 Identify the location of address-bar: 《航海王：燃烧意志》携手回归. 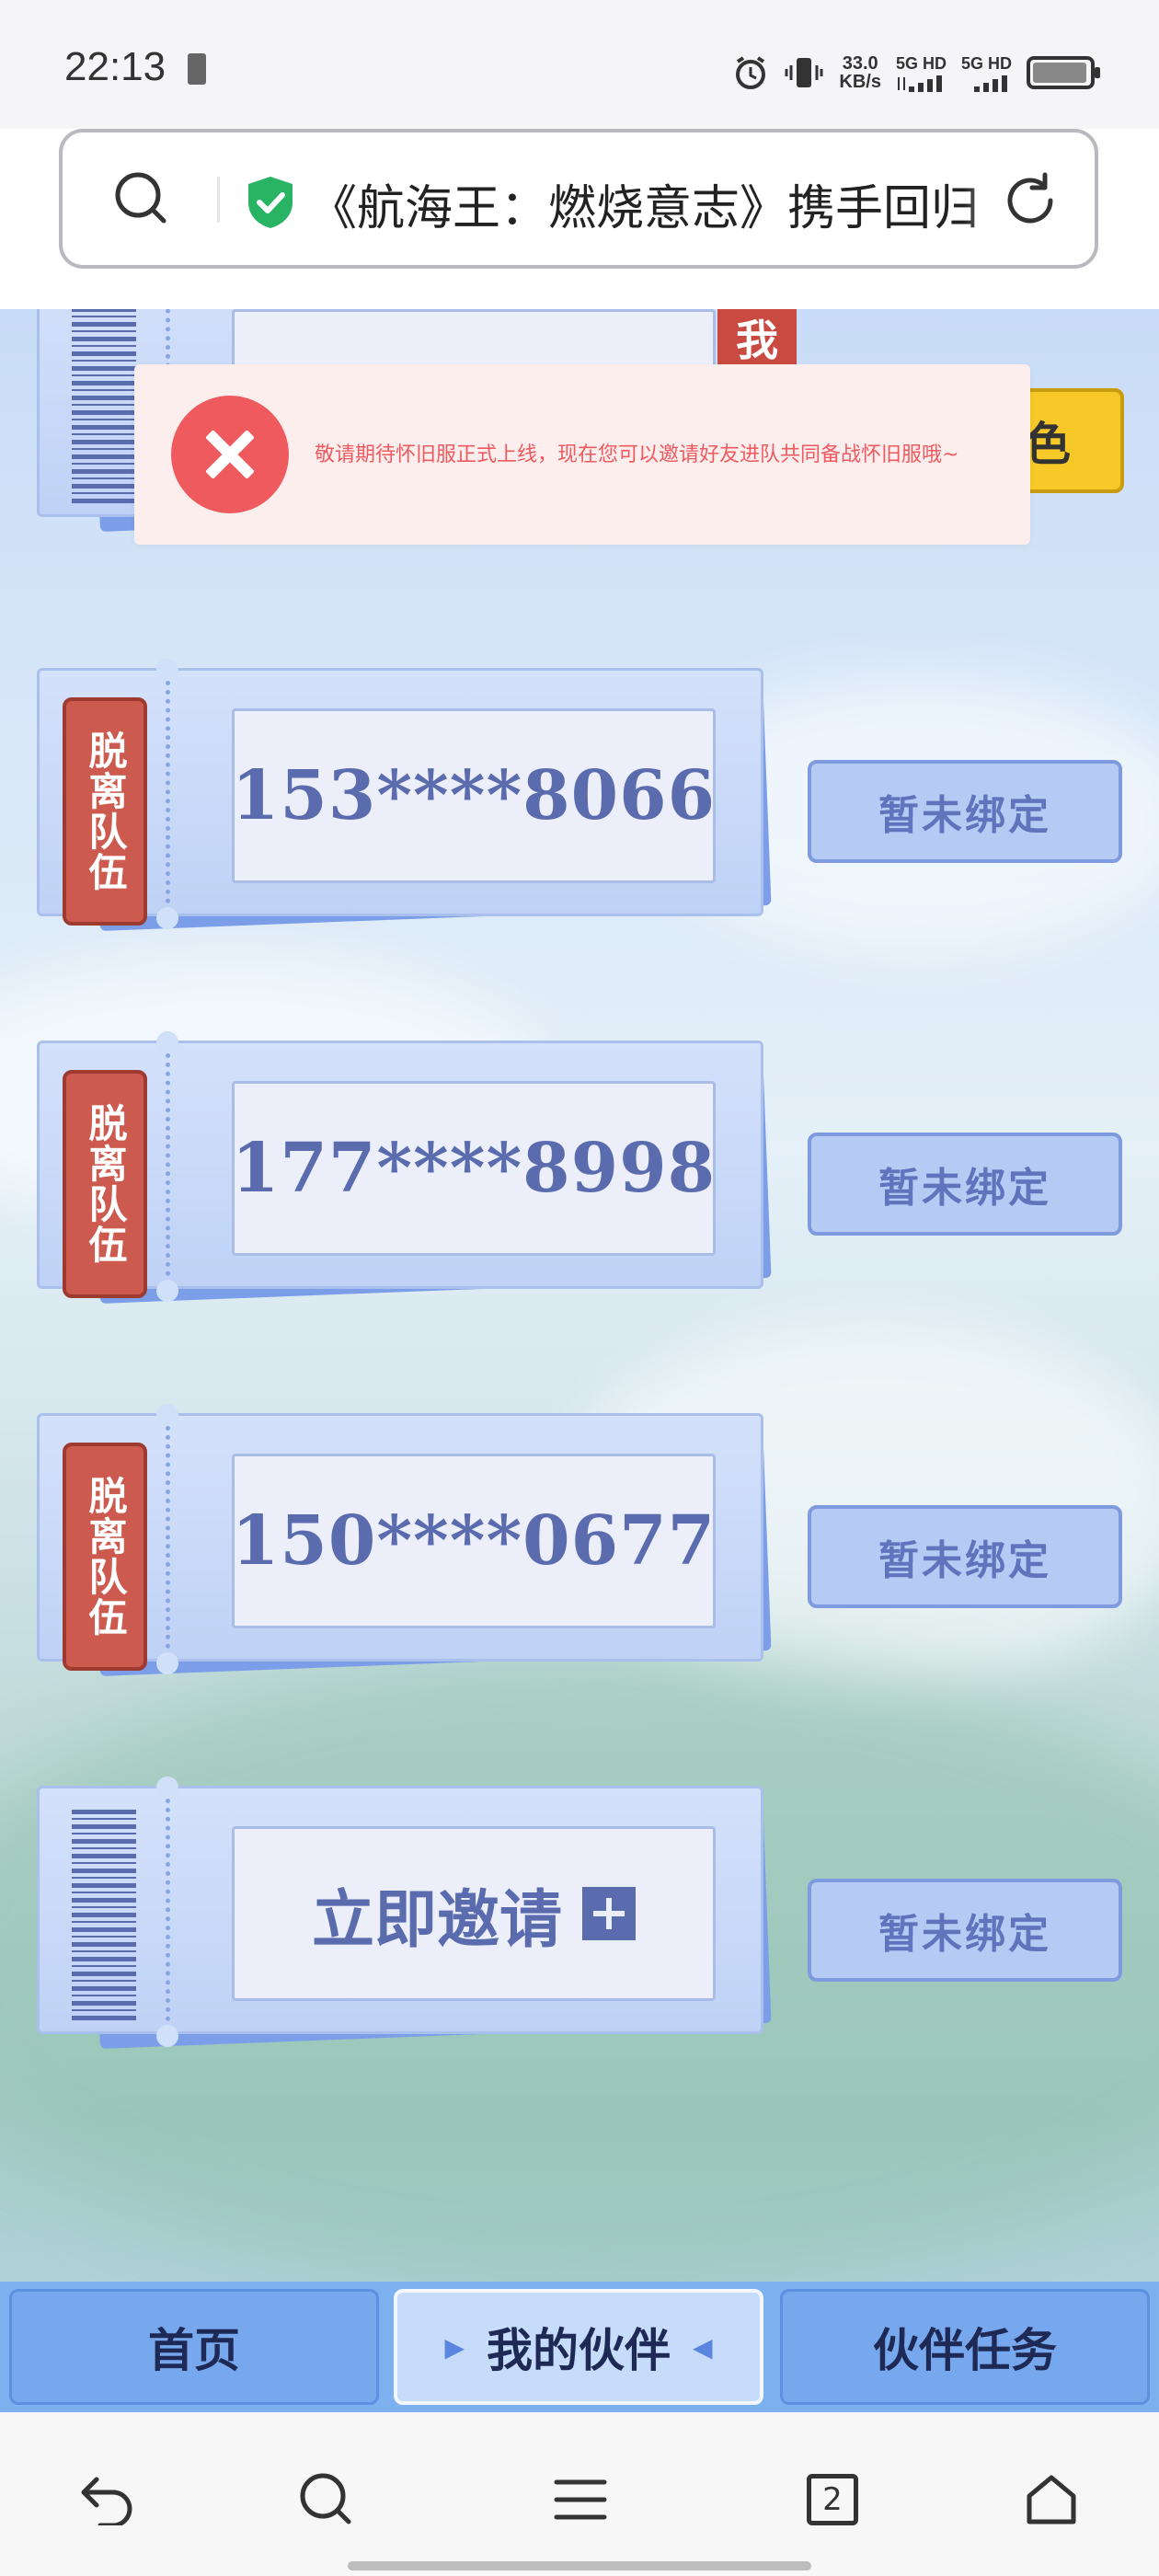
(578, 199).